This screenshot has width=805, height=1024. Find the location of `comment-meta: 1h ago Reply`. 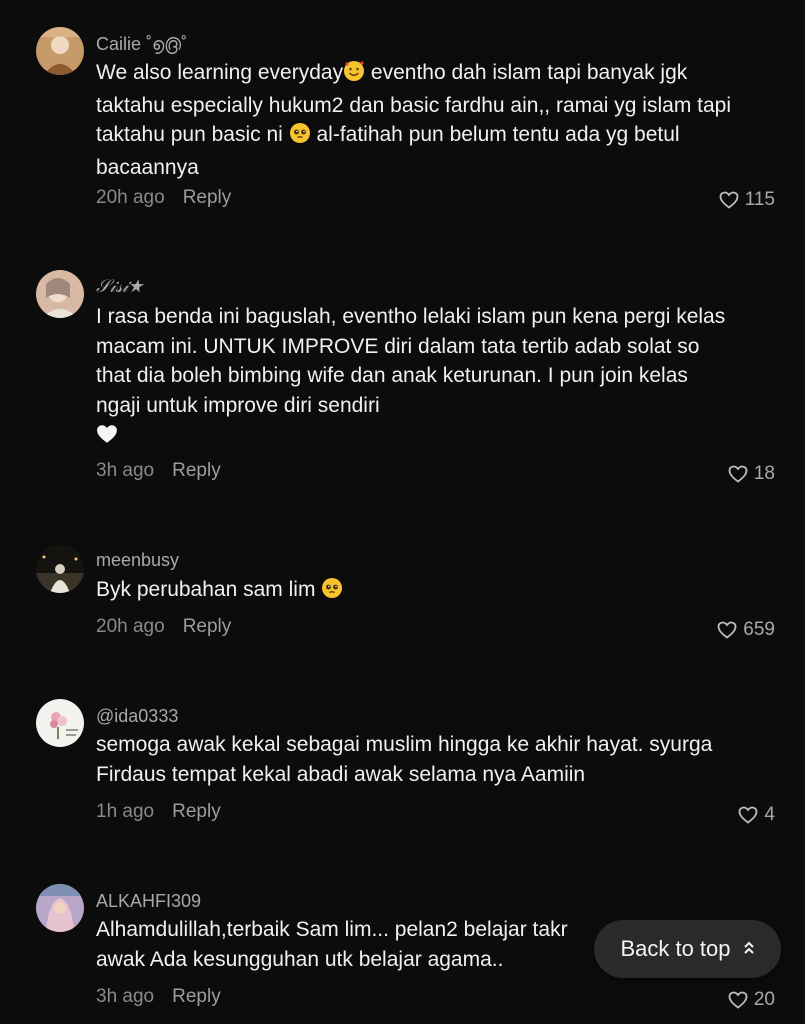

comment-meta: 1h ago Reply is located at coordinates (158, 812).